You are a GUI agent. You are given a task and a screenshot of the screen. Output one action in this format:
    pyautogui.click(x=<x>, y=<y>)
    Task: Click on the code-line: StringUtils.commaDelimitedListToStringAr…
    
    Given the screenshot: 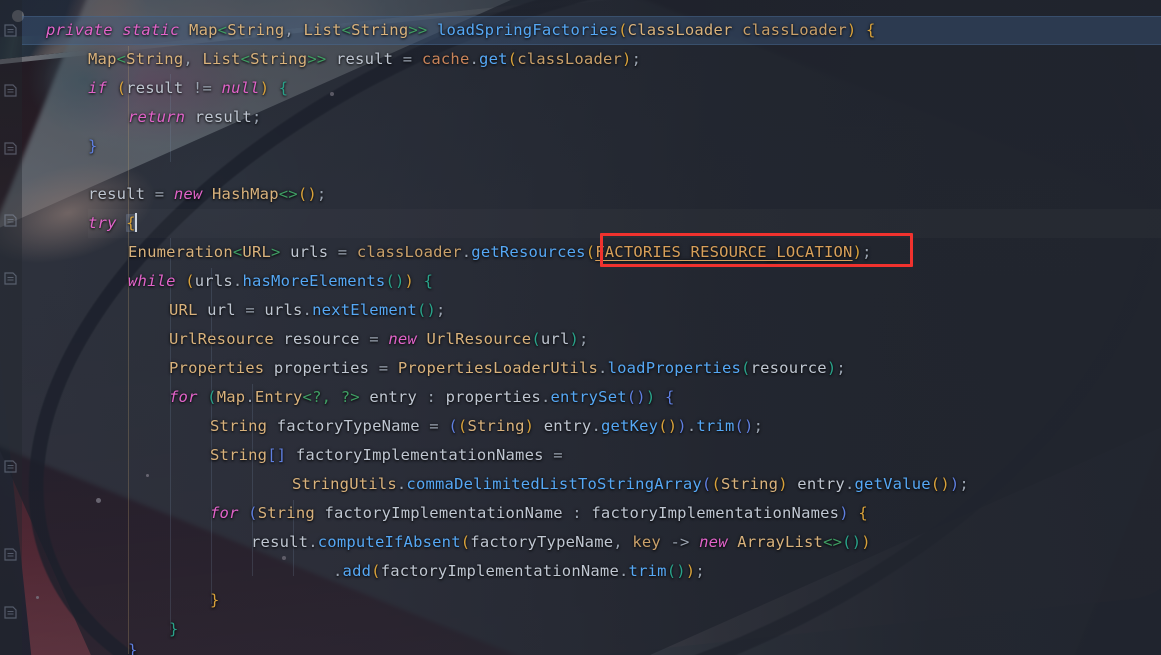 What is the action you would take?
    pyautogui.click(x=630, y=484)
    